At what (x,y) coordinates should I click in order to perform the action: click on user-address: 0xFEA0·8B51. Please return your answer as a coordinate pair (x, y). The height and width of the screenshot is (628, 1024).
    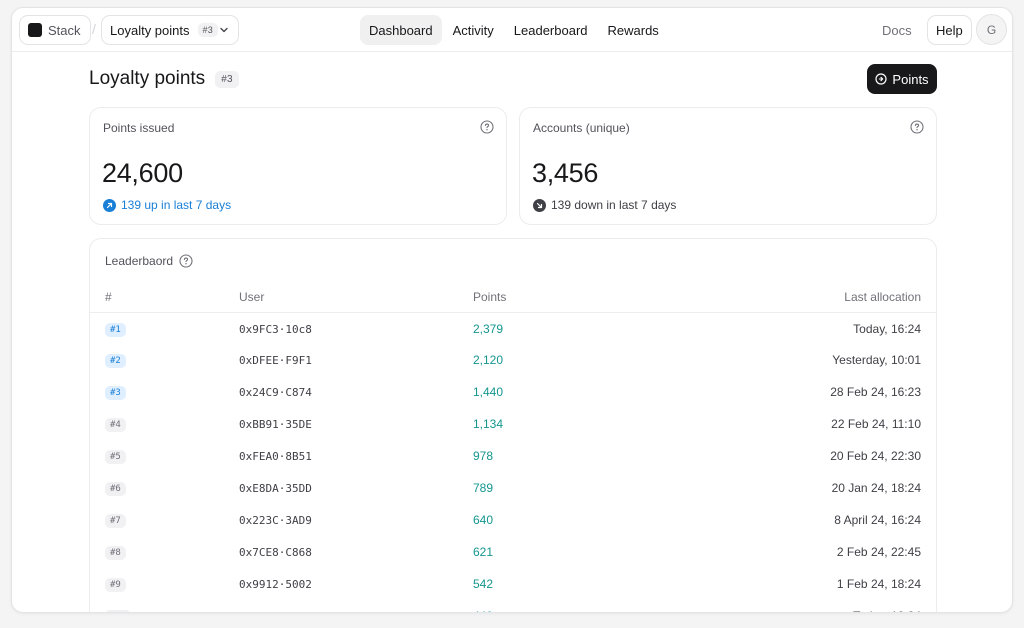
    Looking at the image, I should click on (275, 456).